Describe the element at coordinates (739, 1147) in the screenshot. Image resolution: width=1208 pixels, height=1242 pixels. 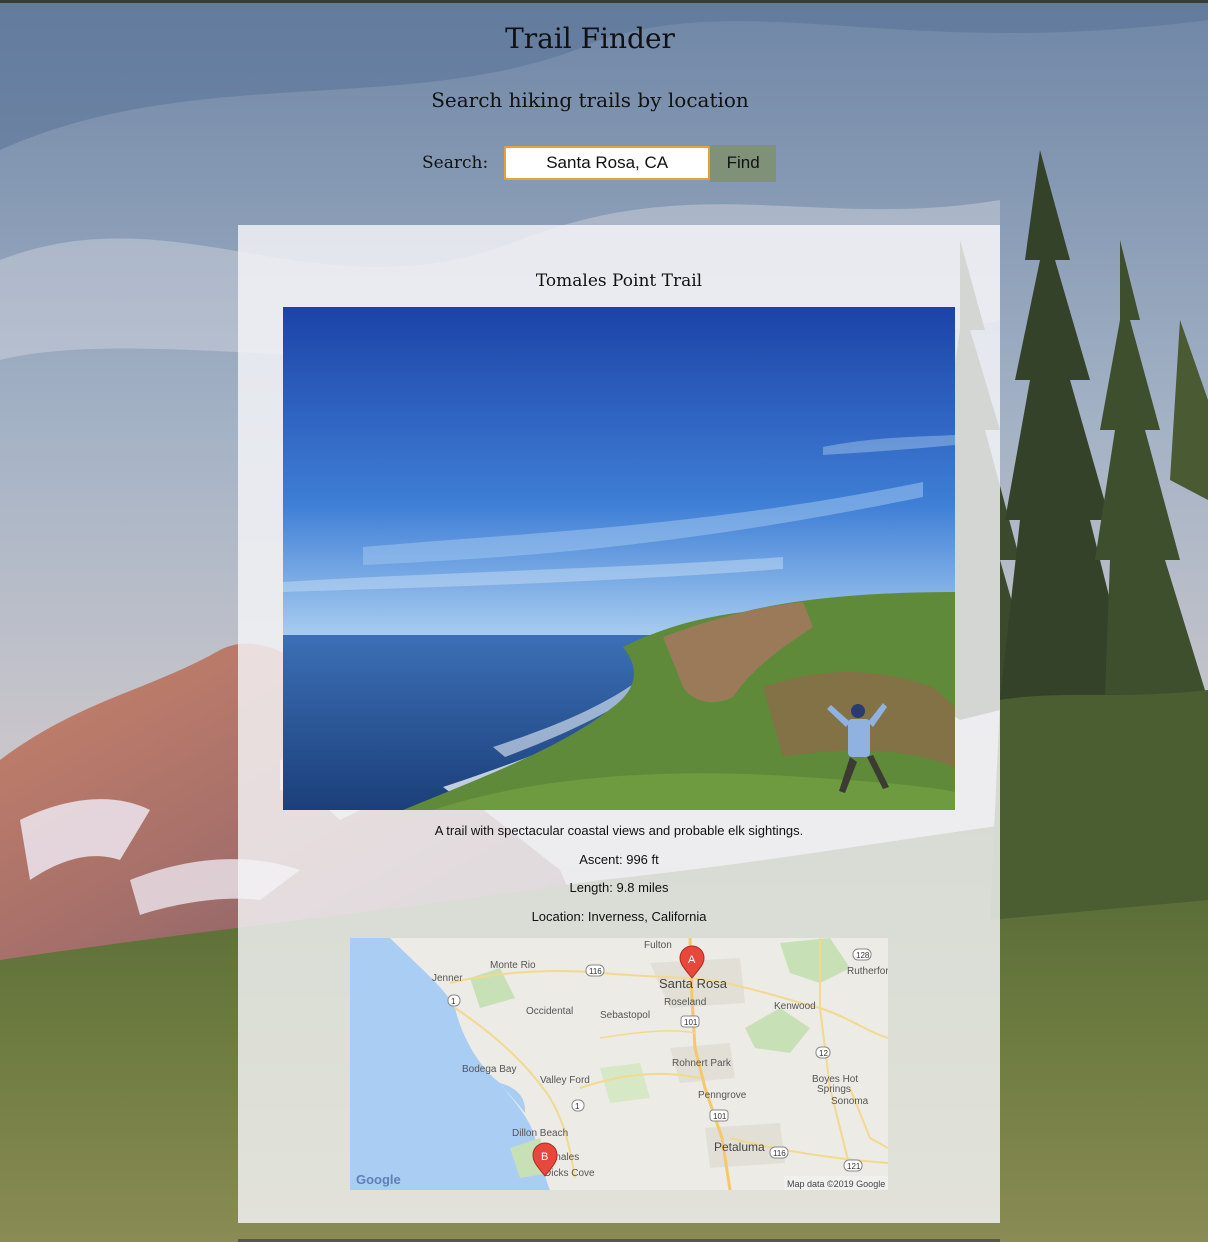
I see `map-label: Petaluma` at that location.